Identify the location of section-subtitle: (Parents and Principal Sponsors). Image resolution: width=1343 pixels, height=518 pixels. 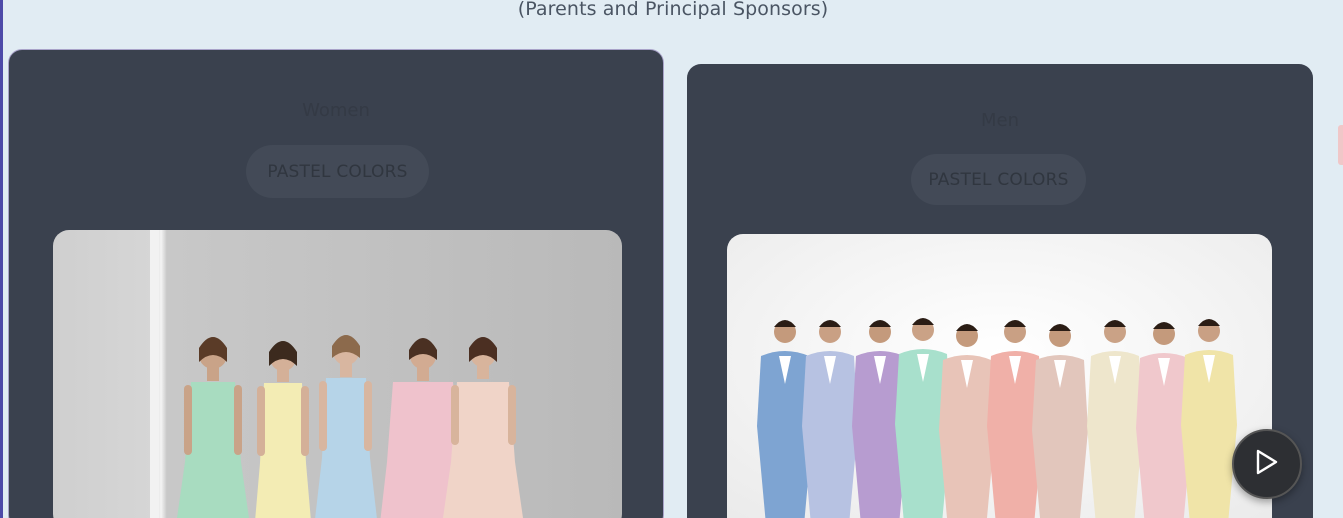
(673, 10).